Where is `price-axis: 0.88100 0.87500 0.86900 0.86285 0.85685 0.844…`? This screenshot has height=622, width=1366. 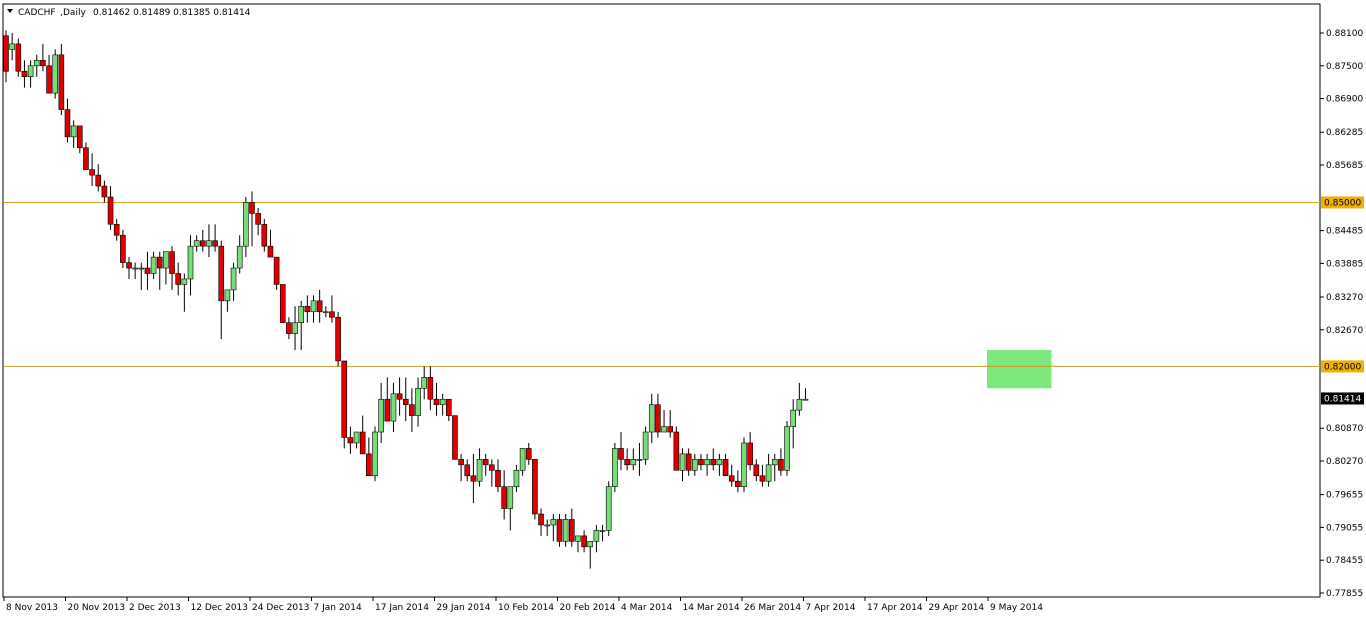 price-axis: 0.88100 0.87500 0.86900 0.86285 0.85685 0.844… is located at coordinates (1341, 314).